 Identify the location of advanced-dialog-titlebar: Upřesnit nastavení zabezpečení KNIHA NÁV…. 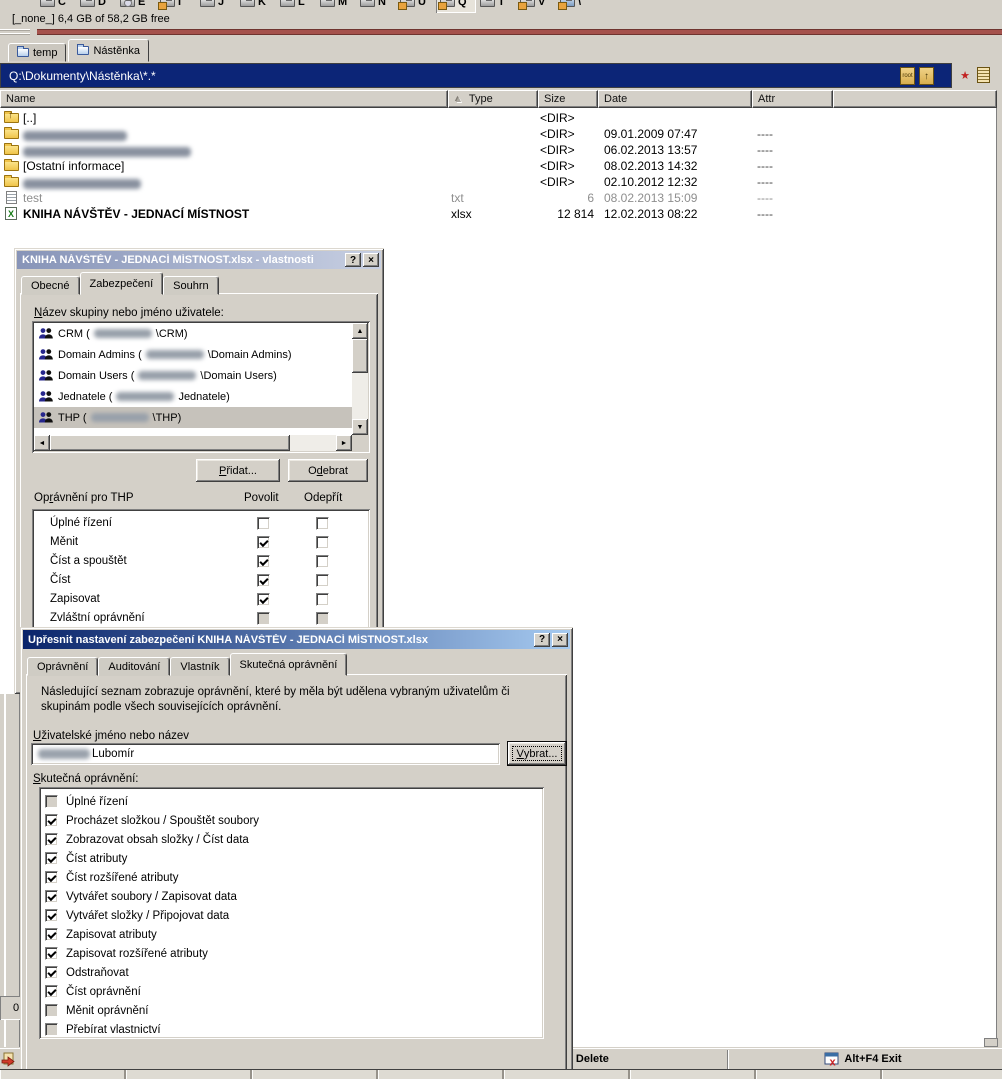
(296, 639).